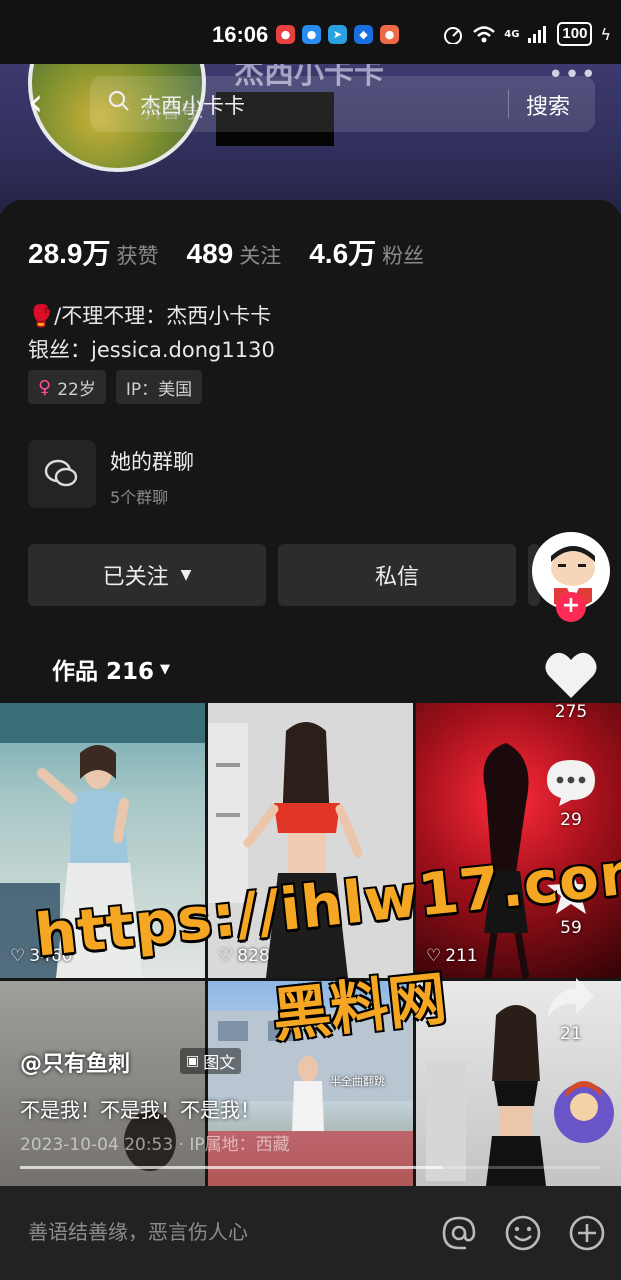 This screenshot has width=621, height=1280. I want to click on ip-tag: IP：美国, so click(159, 387).